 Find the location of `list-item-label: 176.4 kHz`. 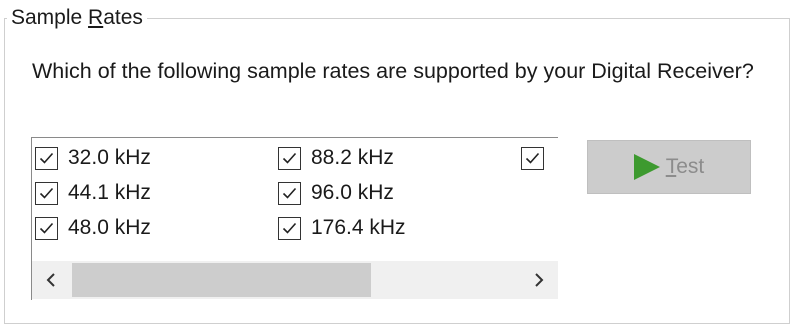

list-item-label: 176.4 kHz is located at coordinates (358, 227).